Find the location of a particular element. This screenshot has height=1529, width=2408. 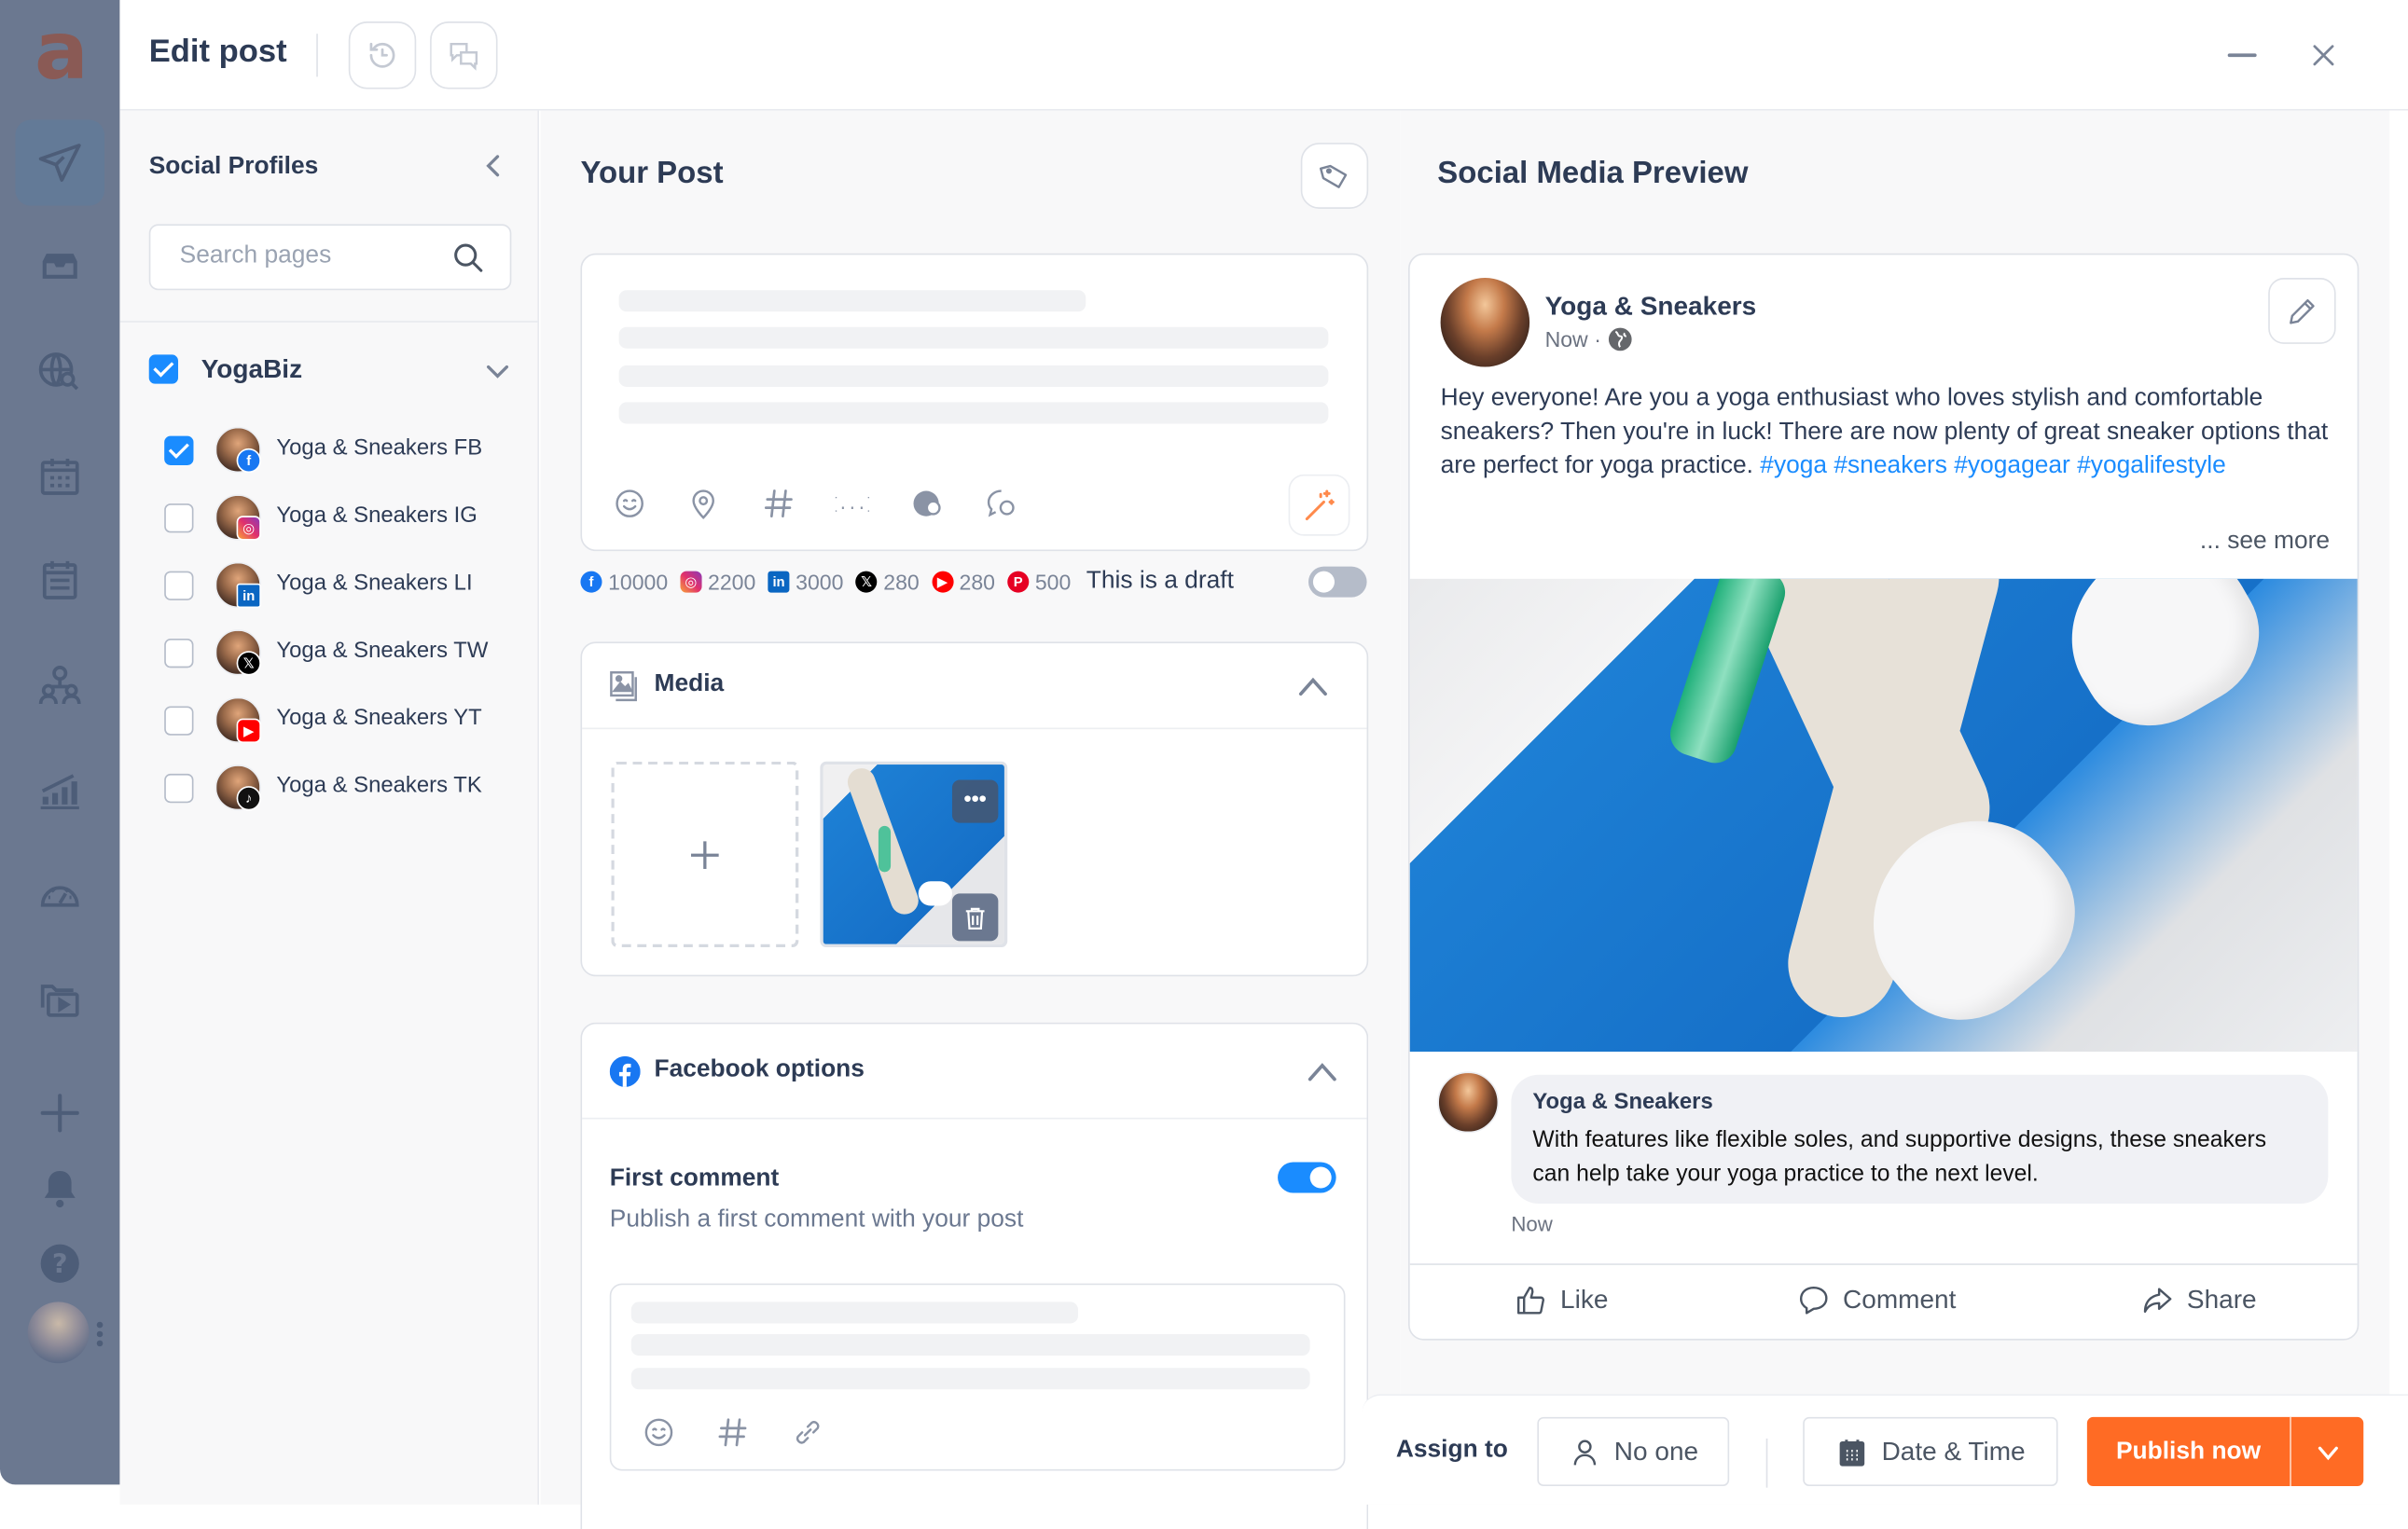

comments-icon is located at coordinates (464, 57).